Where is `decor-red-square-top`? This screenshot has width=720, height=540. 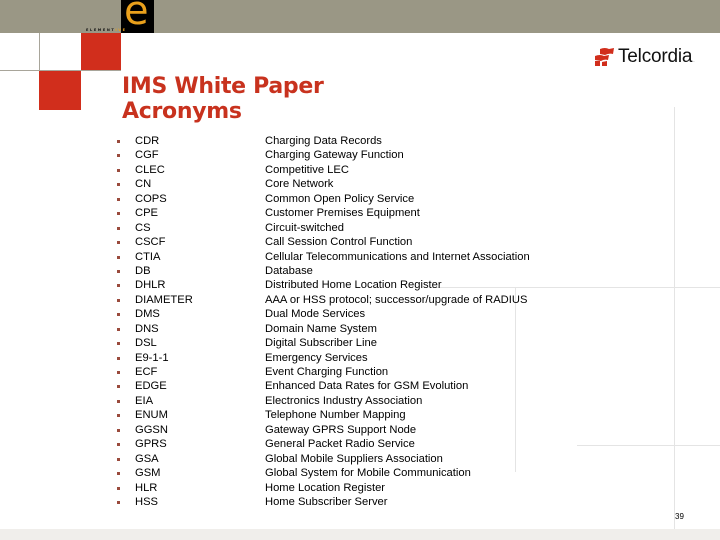 decor-red-square-top is located at coordinates (101, 51).